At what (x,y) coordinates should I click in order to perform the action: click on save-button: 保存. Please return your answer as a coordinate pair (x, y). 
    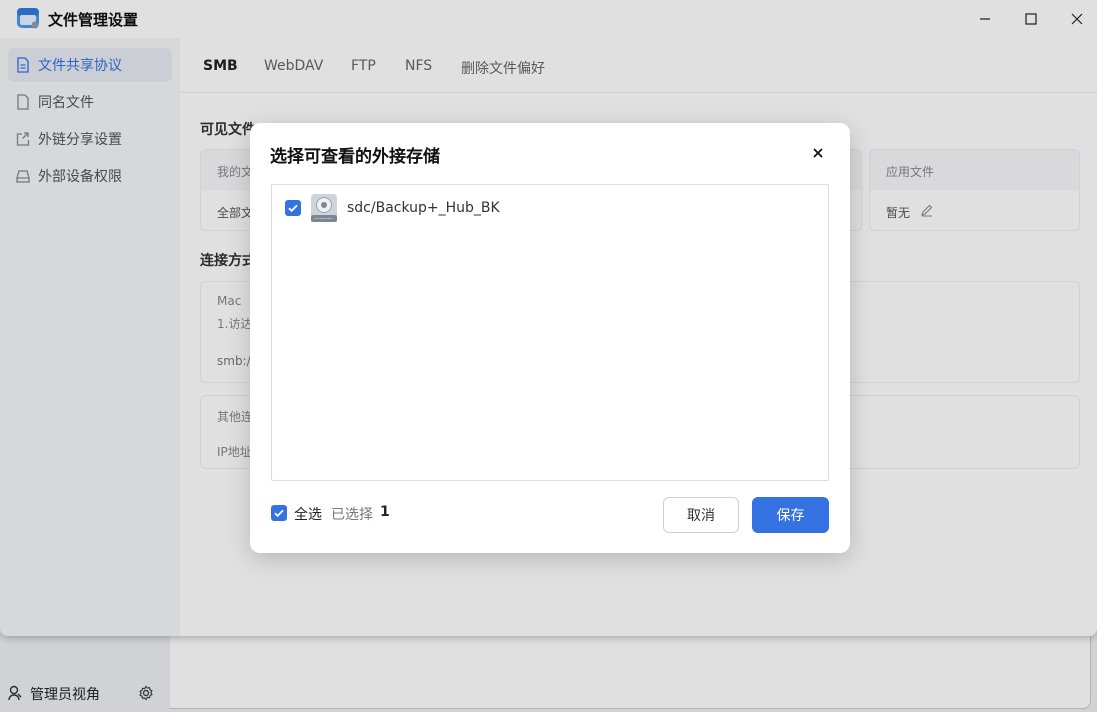
    Looking at the image, I should click on (790, 515).